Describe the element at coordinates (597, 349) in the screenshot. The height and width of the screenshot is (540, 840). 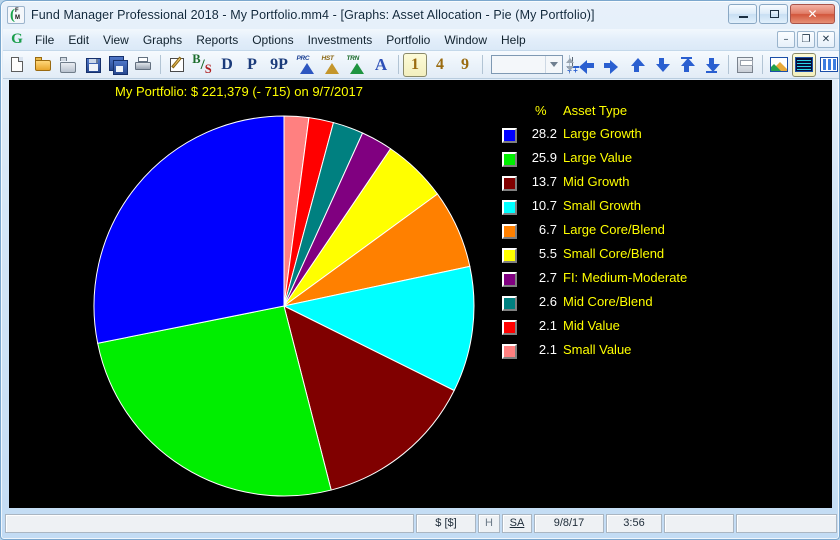
I see `legend-label: Small Value` at that location.